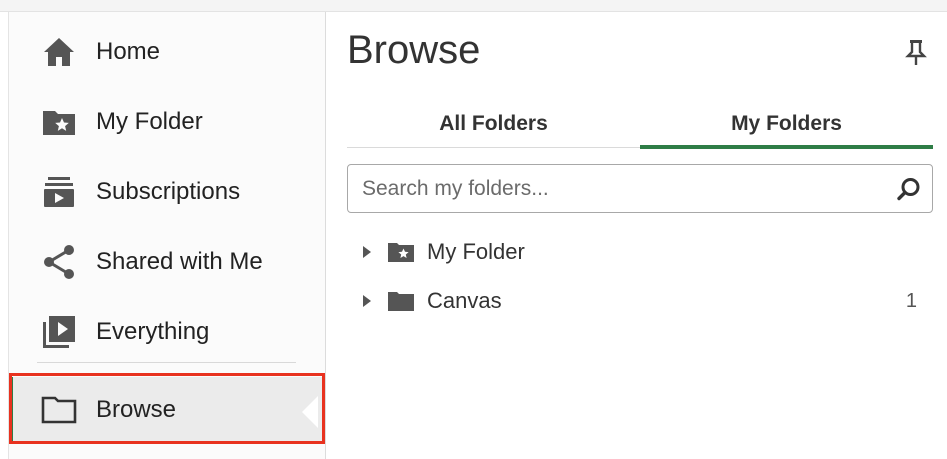  I want to click on sidebar-item-label: Subscriptions, so click(168, 191).